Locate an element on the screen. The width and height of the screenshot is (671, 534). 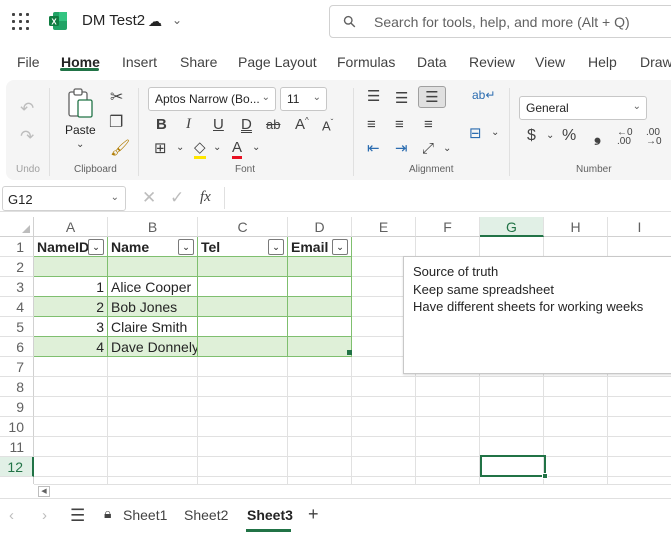
currency-icon: $ is located at coordinates (531, 136).